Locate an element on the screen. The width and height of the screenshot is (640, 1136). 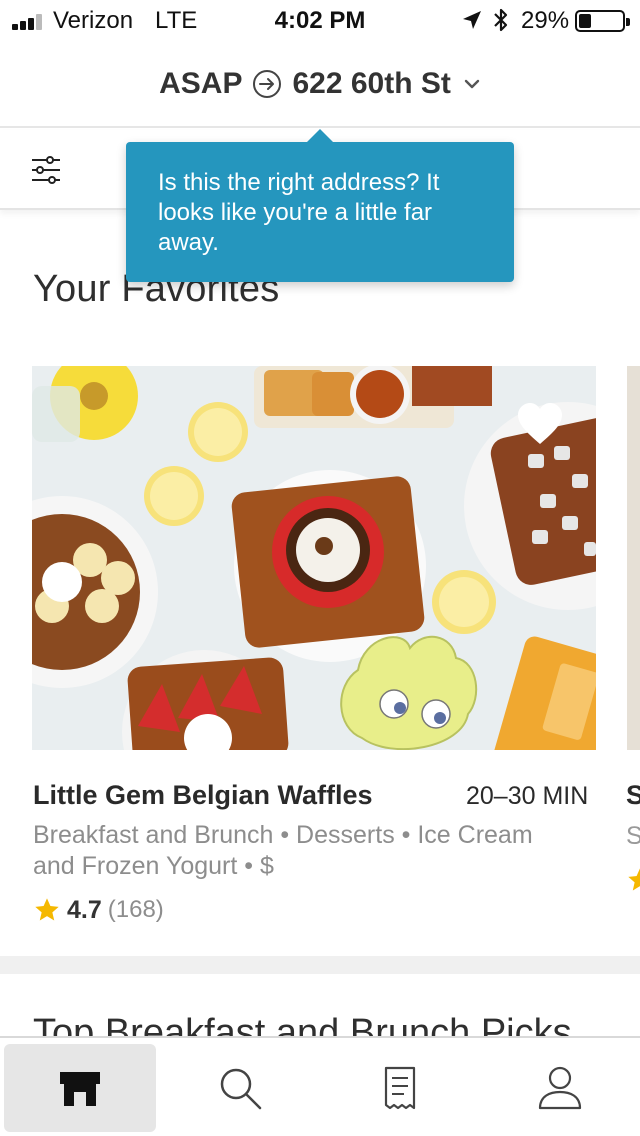
location-arrow-icon is located at coordinates (472, 20).